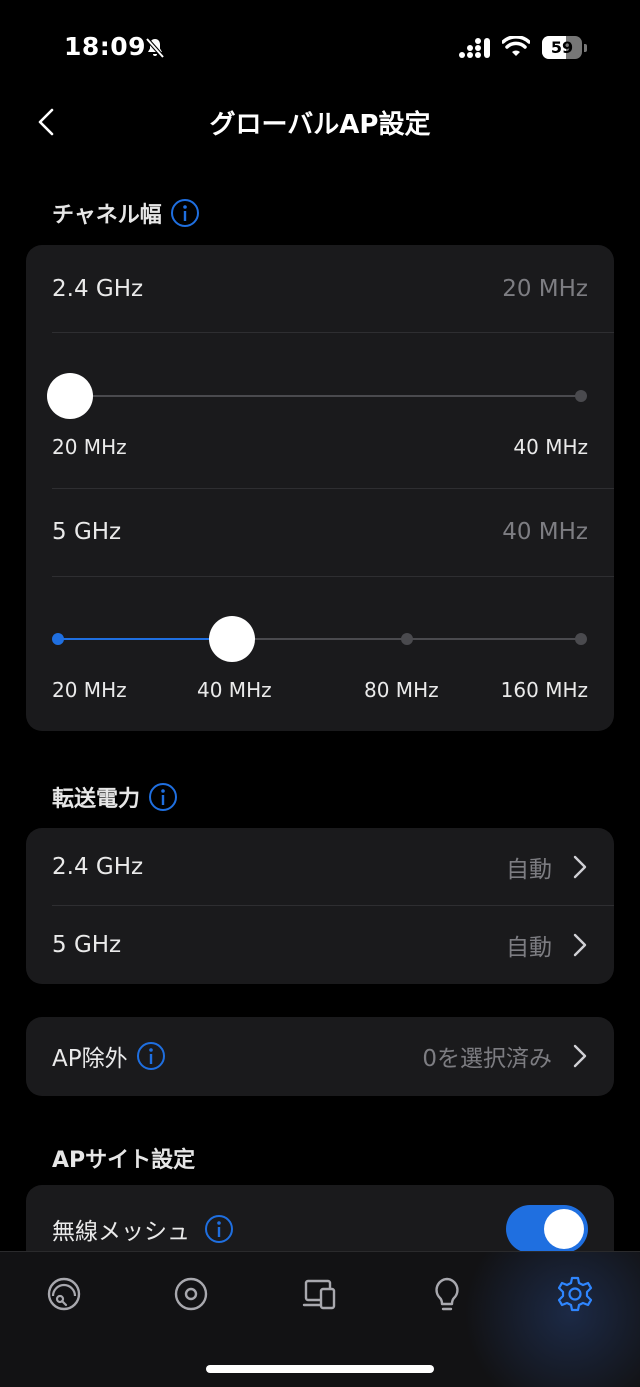 The image size is (640, 1387). Describe the element at coordinates (575, 1294) in the screenshot. I see `gear-icon` at that location.